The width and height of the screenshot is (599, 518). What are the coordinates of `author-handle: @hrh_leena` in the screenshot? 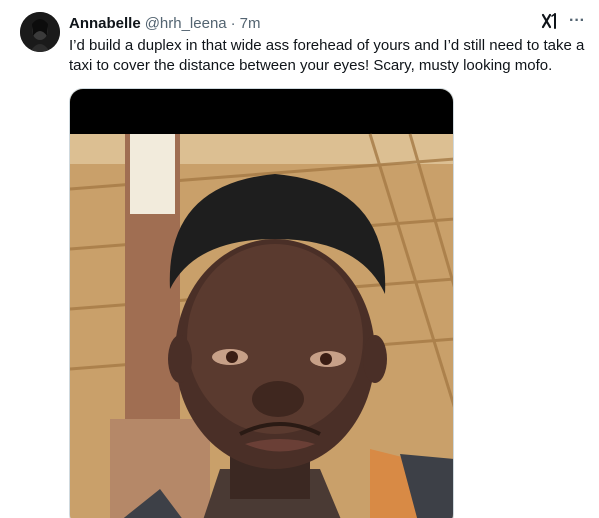 It's located at (186, 23).